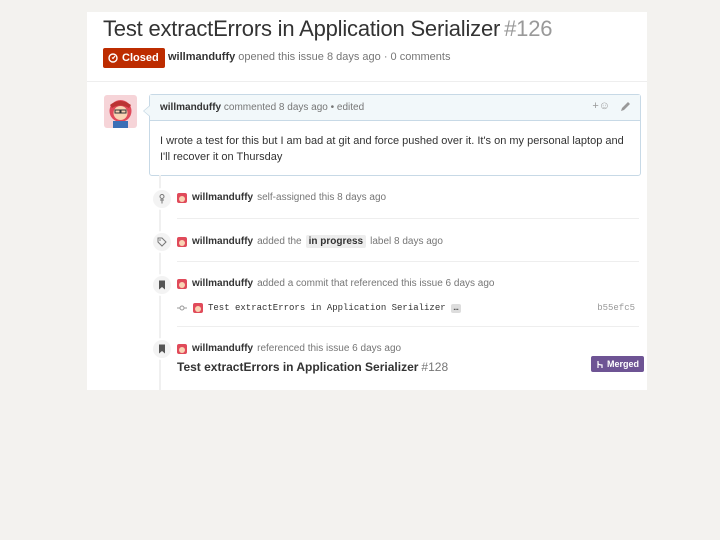  Describe the element at coordinates (623, 364) in the screenshot. I see `merged-label: Merged` at that location.